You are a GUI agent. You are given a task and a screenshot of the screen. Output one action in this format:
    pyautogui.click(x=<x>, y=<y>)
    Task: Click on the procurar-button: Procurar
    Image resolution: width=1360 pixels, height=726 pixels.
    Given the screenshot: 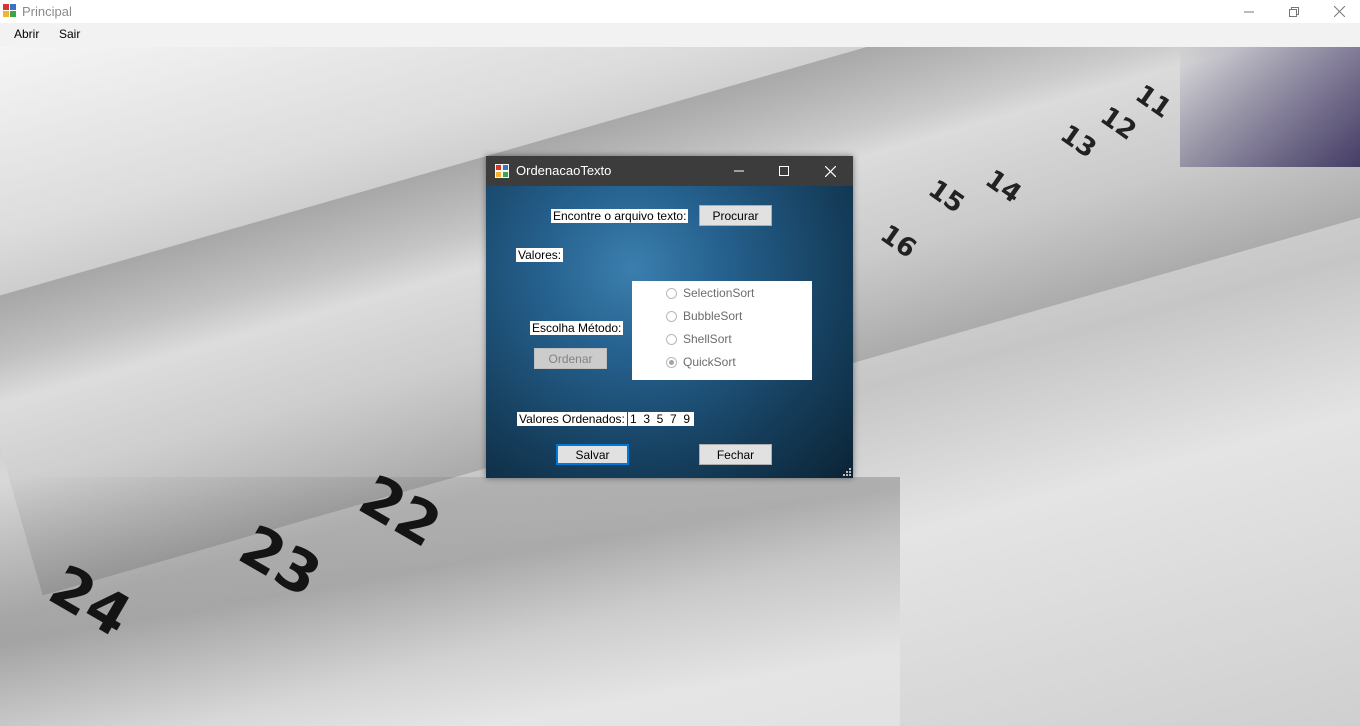 What is the action you would take?
    pyautogui.click(x=735, y=215)
    